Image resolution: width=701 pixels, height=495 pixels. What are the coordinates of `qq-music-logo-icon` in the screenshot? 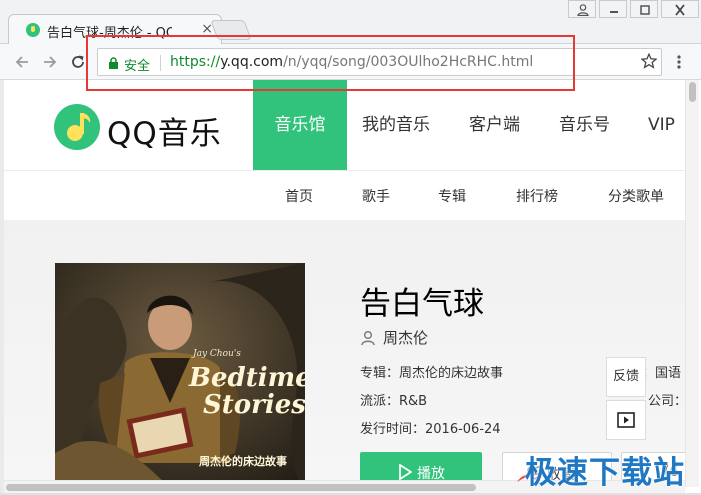 It's located at (77, 127).